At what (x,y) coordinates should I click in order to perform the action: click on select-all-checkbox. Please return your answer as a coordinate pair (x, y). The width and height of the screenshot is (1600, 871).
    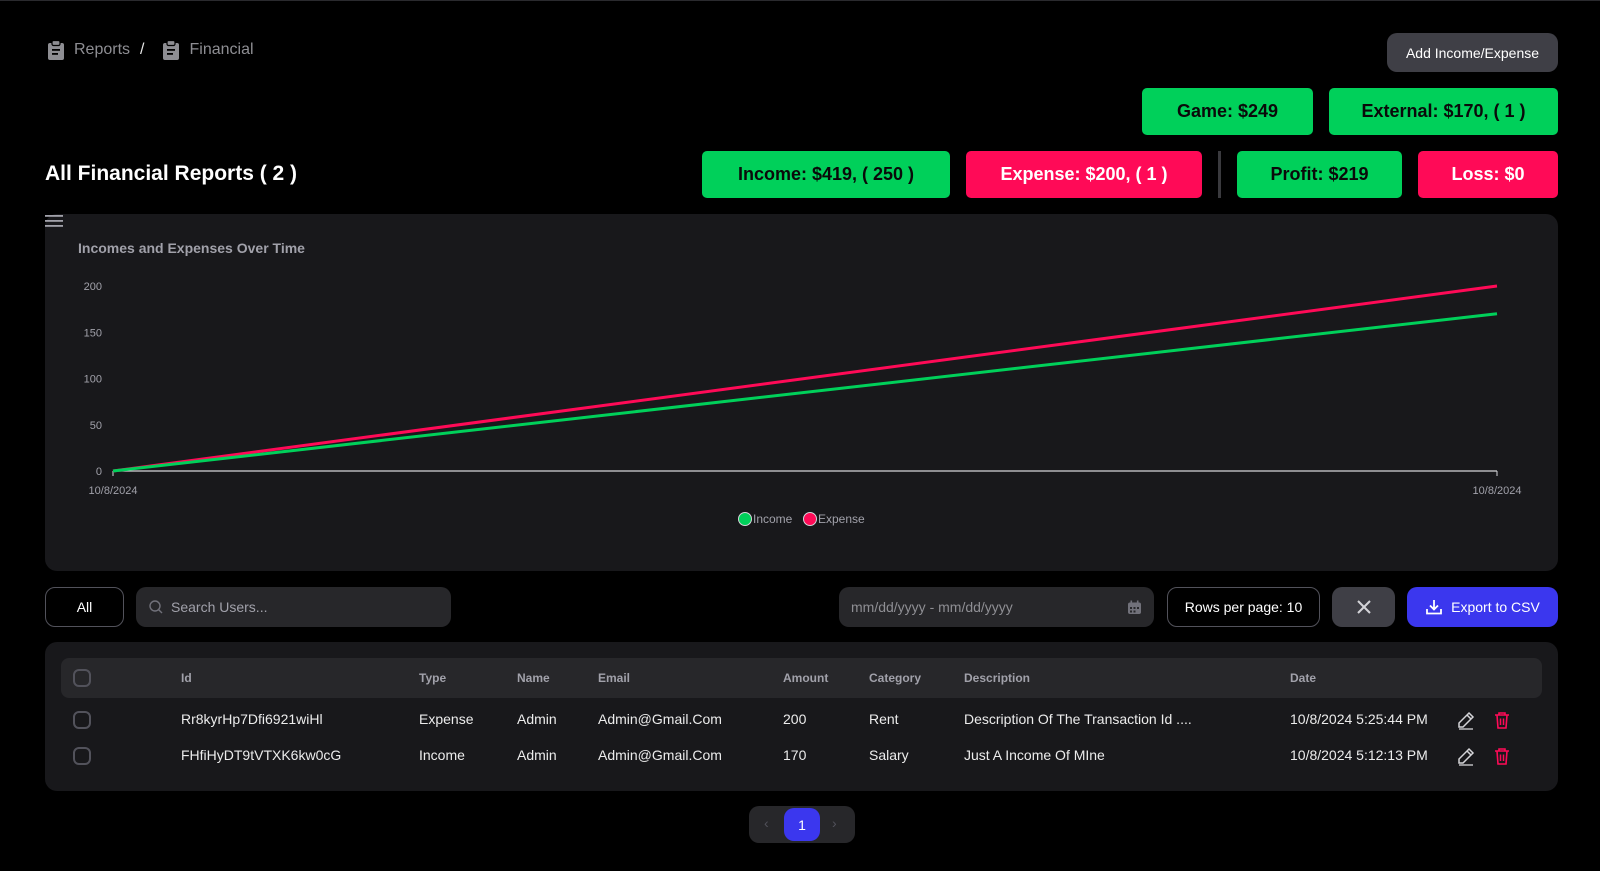
    Looking at the image, I should click on (82, 678).